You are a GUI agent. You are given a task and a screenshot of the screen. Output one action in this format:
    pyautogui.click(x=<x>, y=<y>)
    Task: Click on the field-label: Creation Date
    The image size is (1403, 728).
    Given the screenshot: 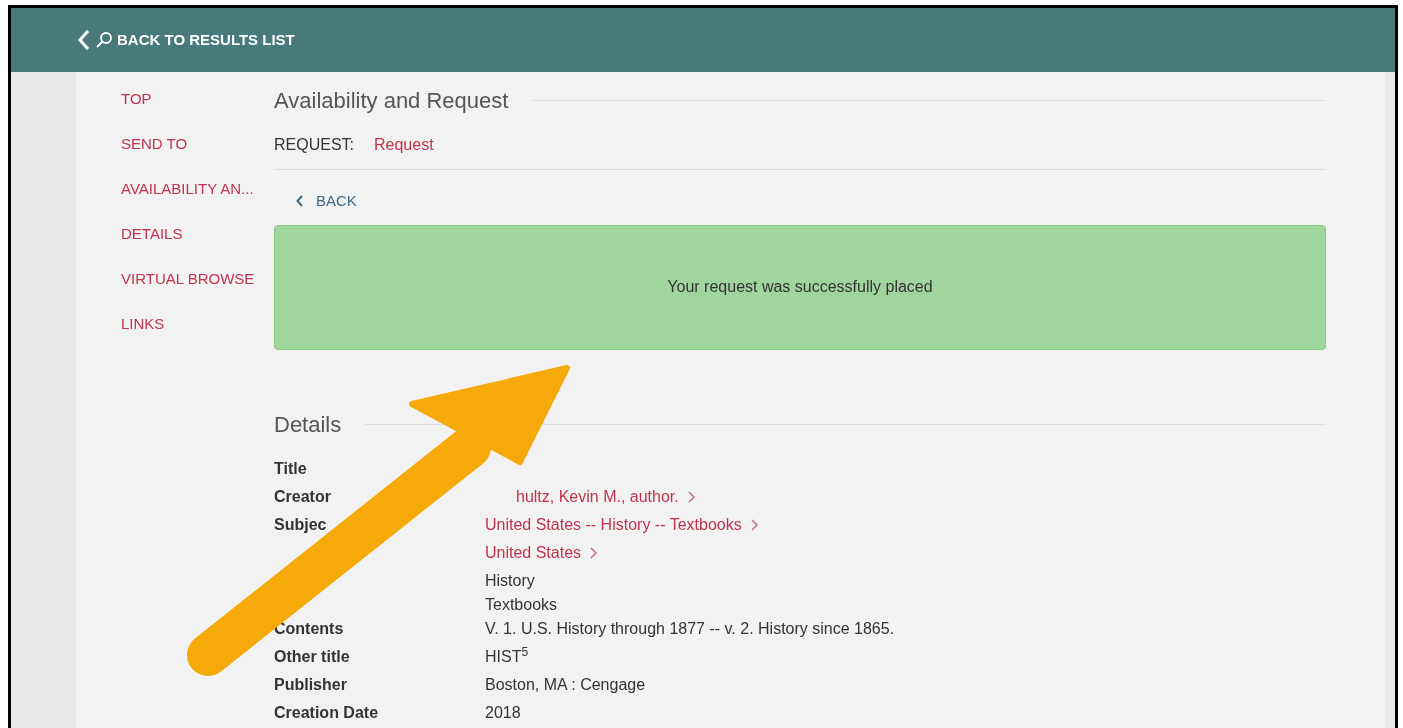 What is the action you would take?
    pyautogui.click(x=326, y=712)
    